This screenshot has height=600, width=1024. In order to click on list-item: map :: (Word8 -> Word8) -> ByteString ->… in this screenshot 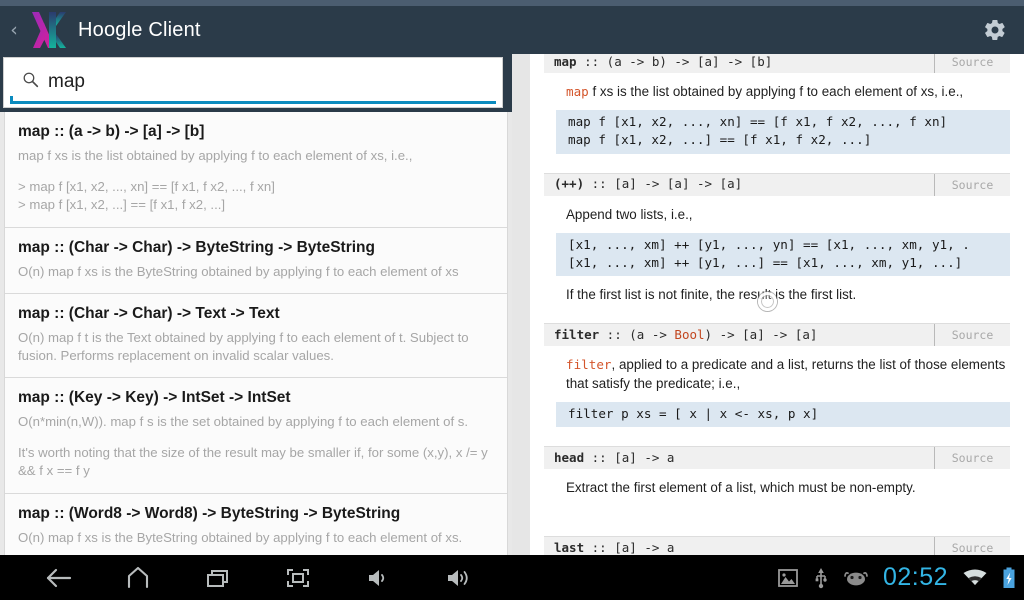, I will do `click(256, 526)`.